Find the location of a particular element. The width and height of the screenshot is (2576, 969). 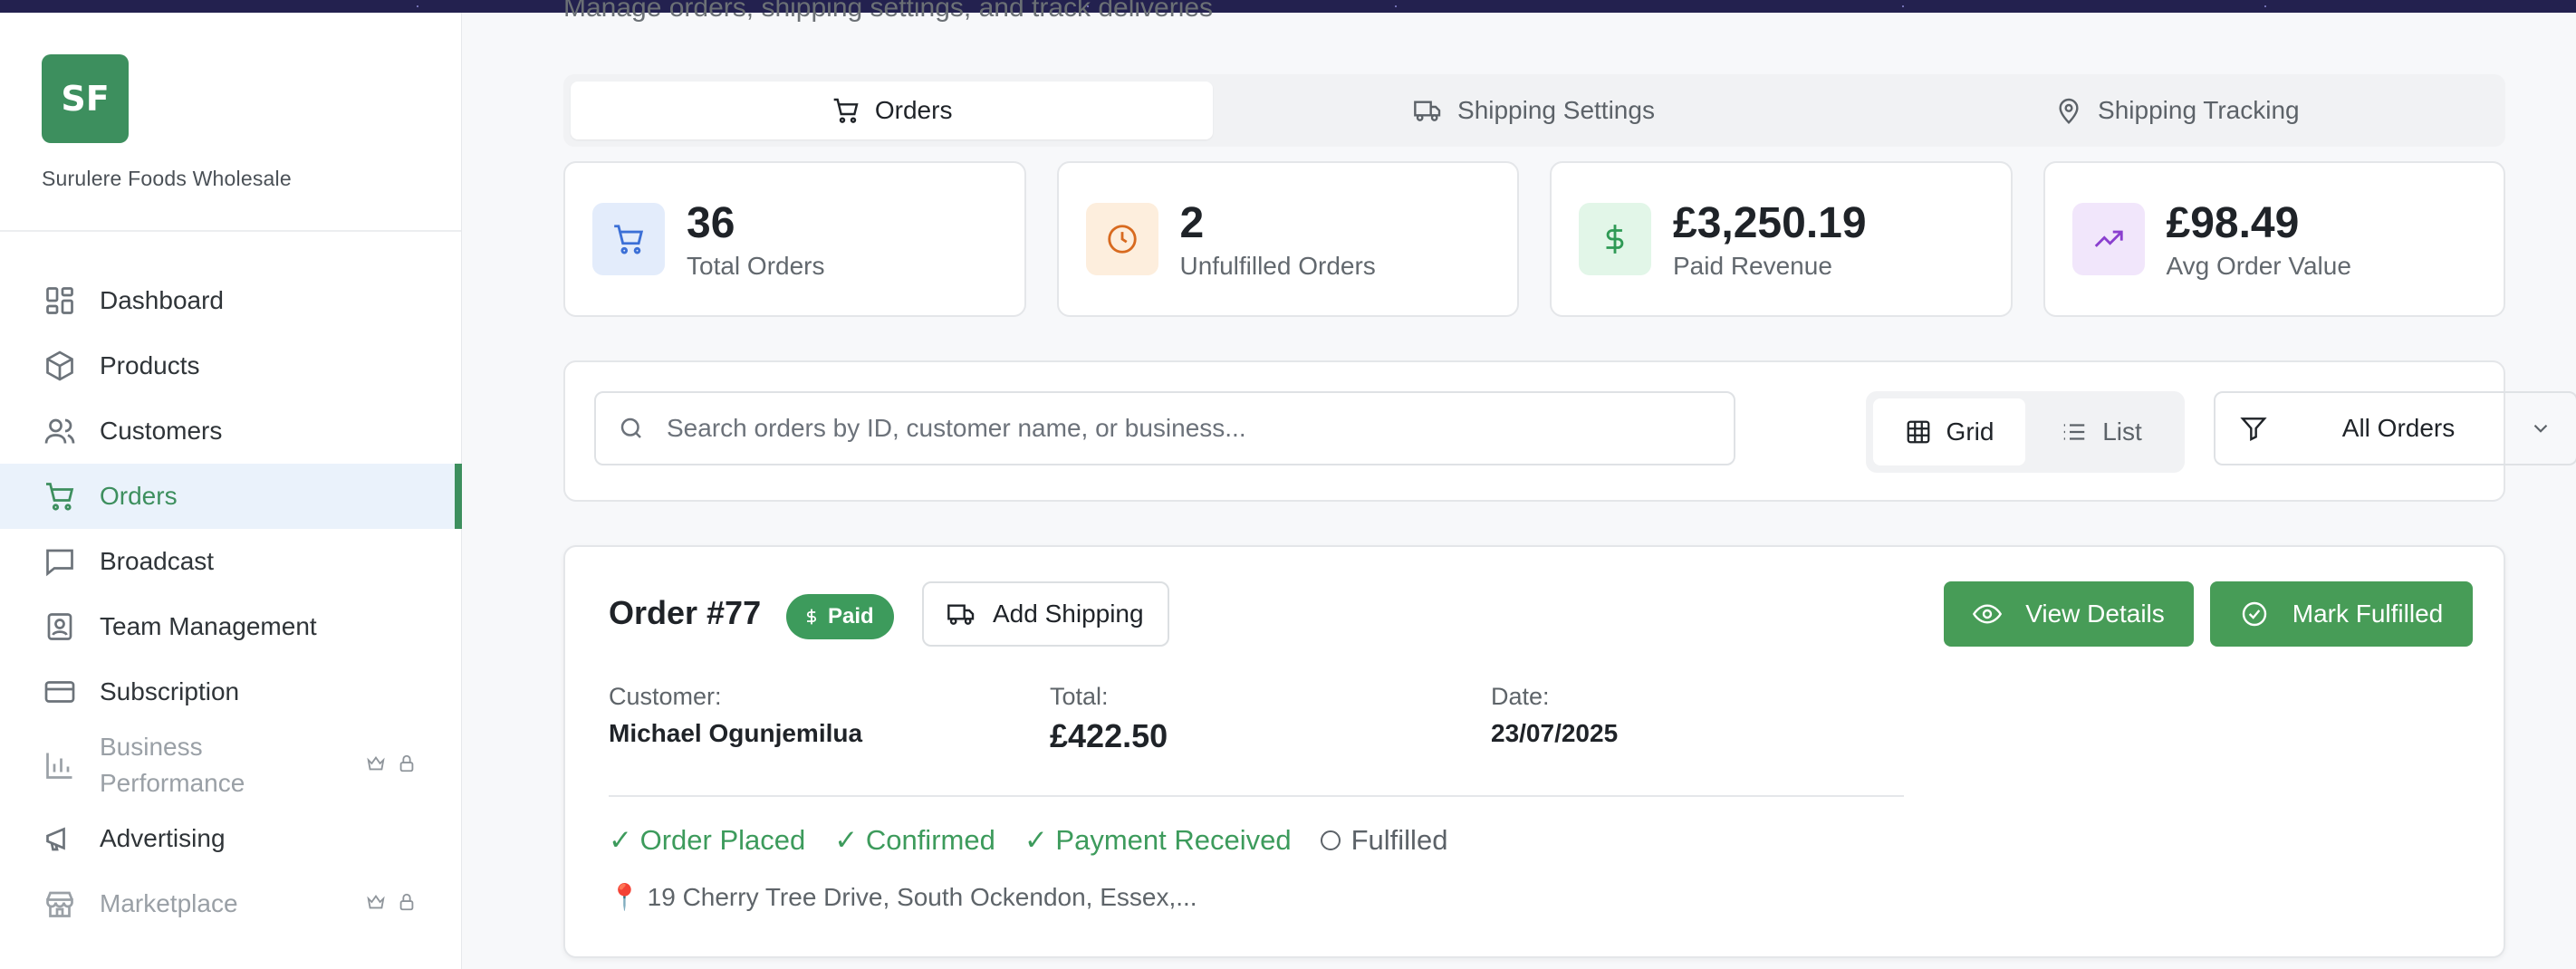

sidebar-item-business-performance: Business Performance is located at coordinates (231, 765).